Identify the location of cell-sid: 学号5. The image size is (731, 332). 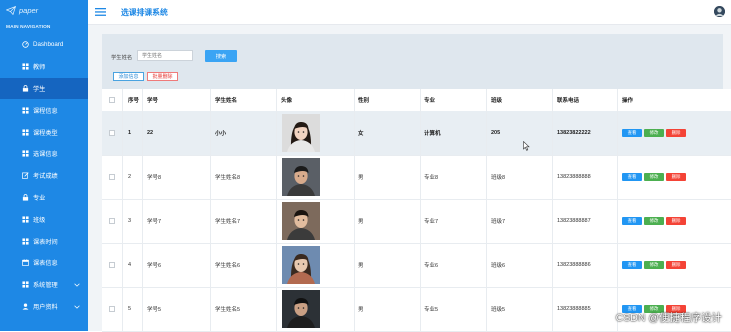
(154, 310).